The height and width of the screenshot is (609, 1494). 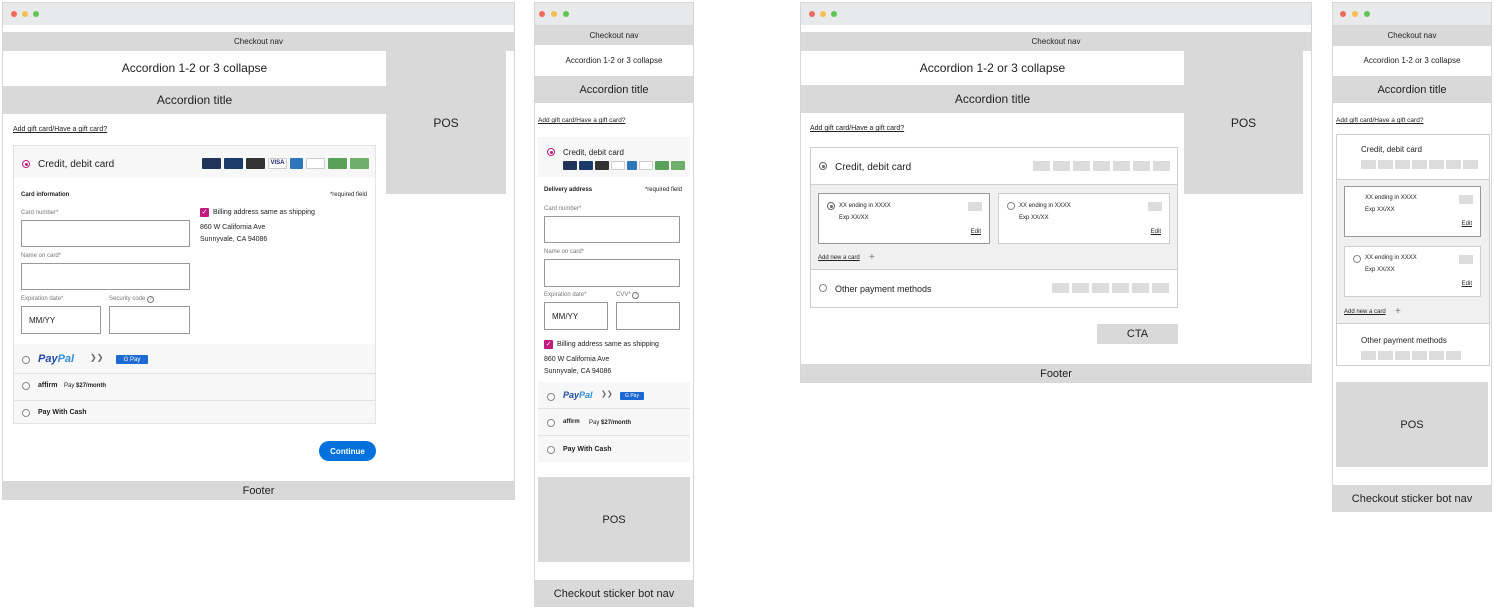 I want to click on name-on-card-label: Name on card*, so click(x=41, y=256).